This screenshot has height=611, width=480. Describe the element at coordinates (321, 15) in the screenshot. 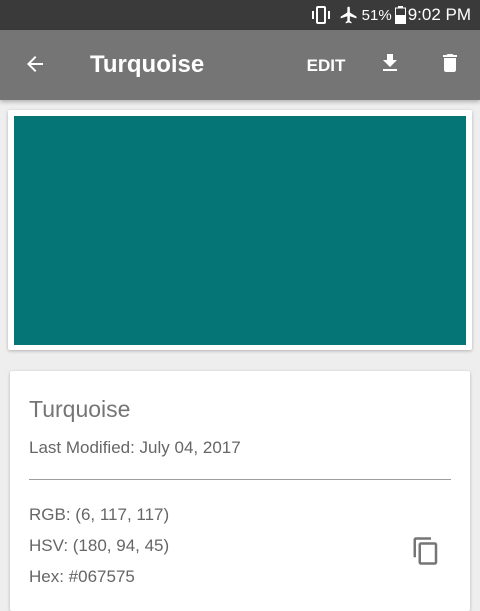

I see `vibrate-icon` at that location.